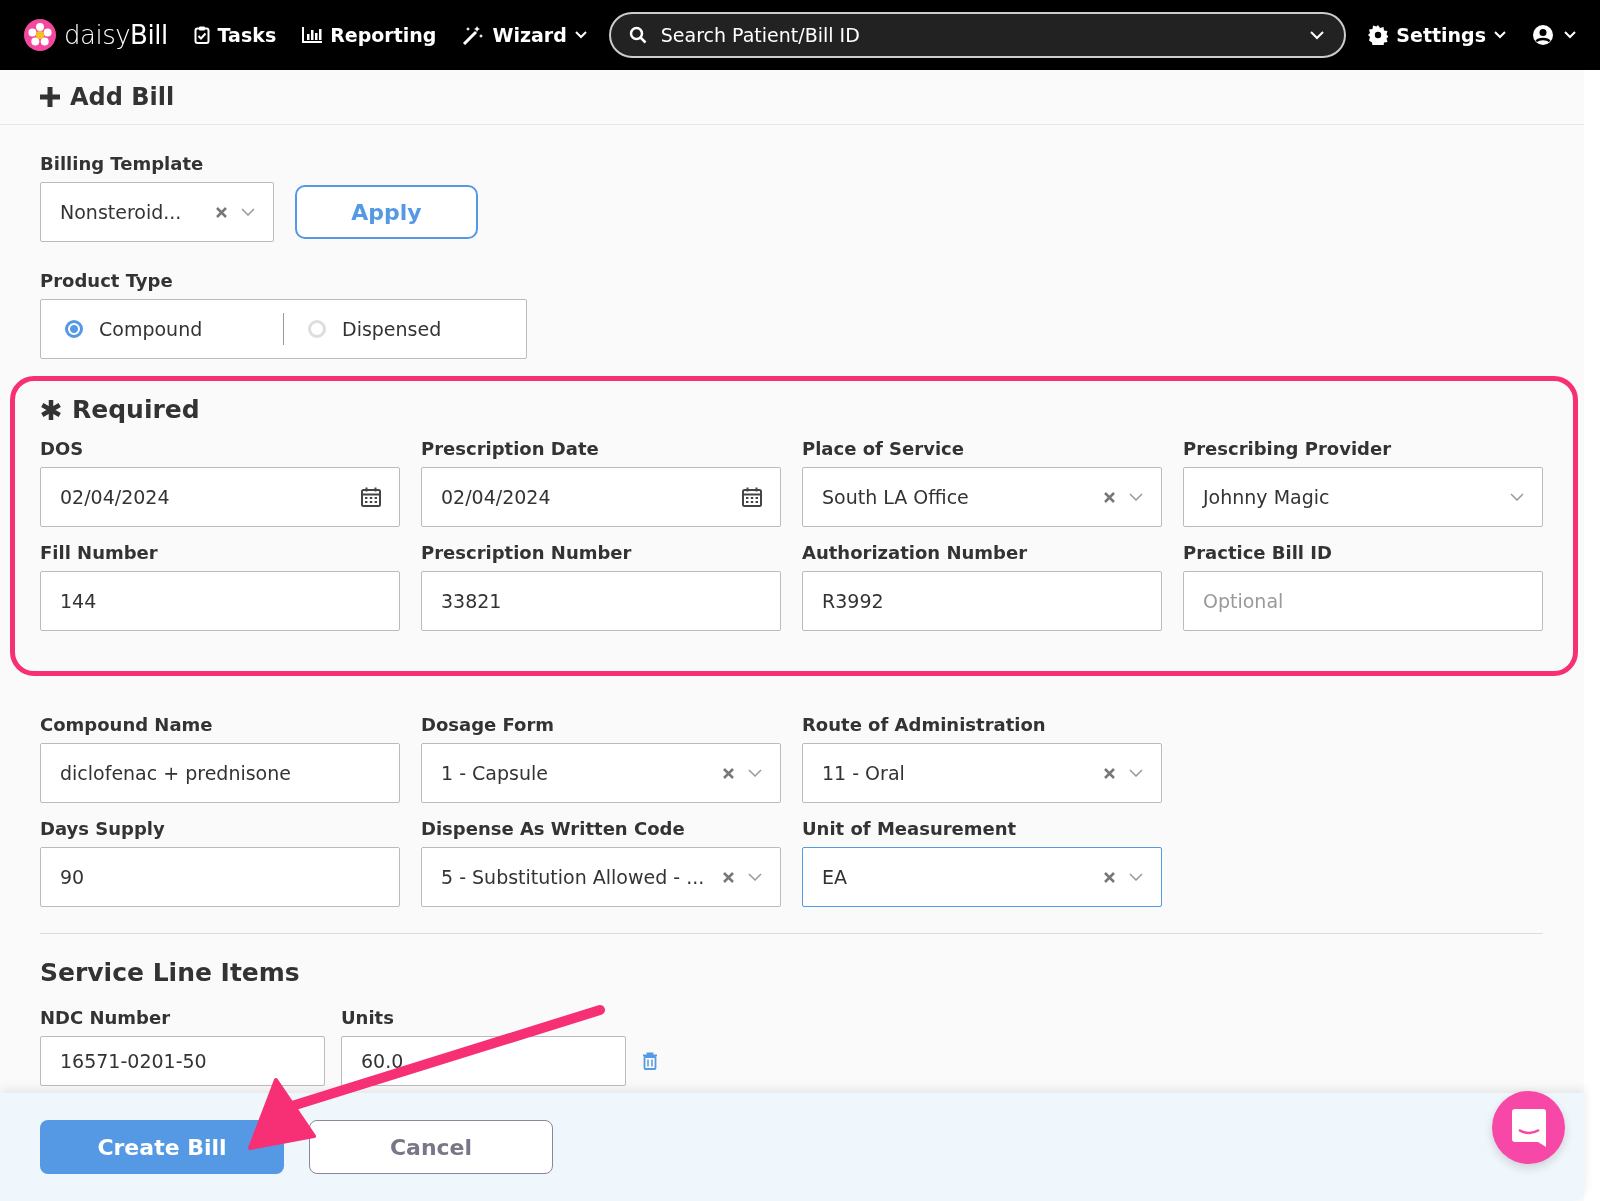  Describe the element at coordinates (982, 773) in the screenshot. I see `select-field: 11 - Oral` at that location.